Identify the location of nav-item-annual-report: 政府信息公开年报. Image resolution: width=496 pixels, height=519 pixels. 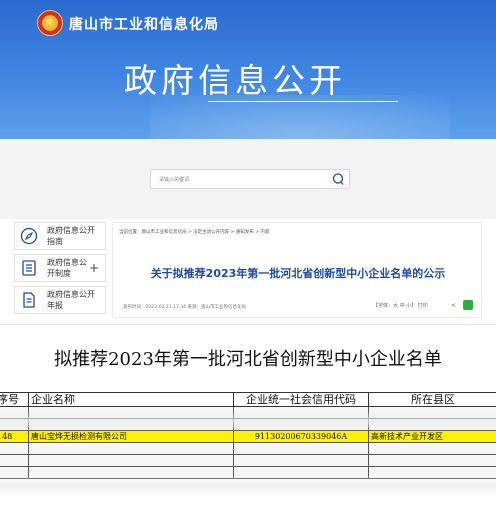
(60, 300).